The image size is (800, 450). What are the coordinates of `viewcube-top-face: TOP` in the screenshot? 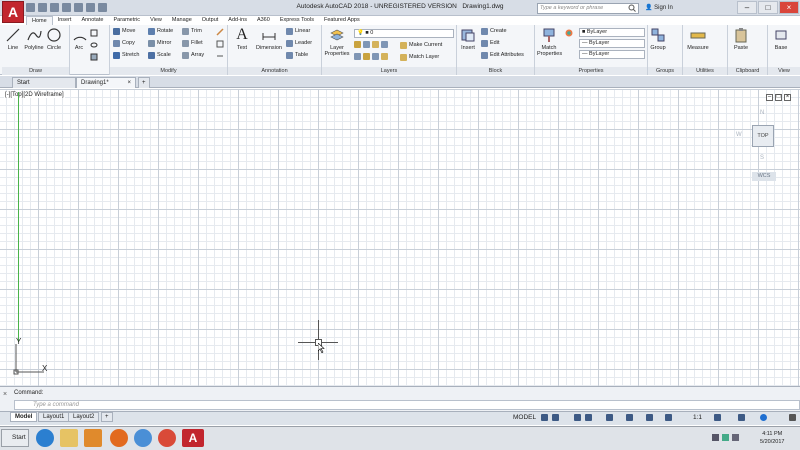 It's located at (763, 136).